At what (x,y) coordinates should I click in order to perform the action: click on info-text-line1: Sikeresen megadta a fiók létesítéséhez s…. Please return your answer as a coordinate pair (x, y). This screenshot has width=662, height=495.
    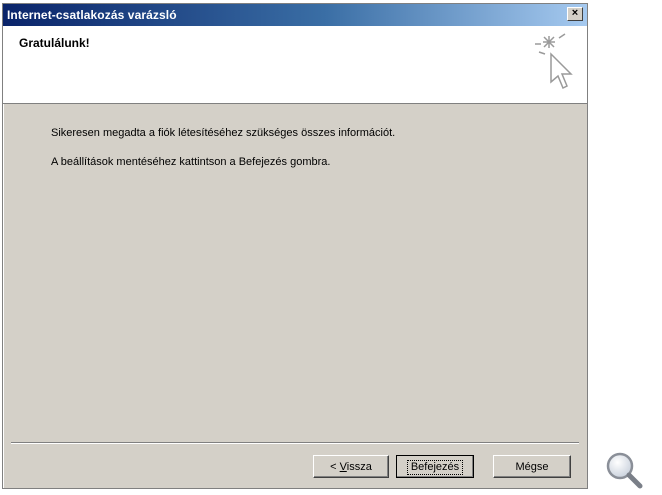
    Looking at the image, I should click on (223, 133).